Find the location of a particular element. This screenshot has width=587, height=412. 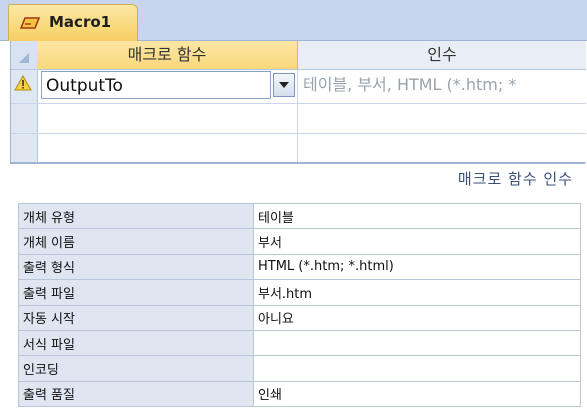

argument-value: 부서 is located at coordinates (417, 241).